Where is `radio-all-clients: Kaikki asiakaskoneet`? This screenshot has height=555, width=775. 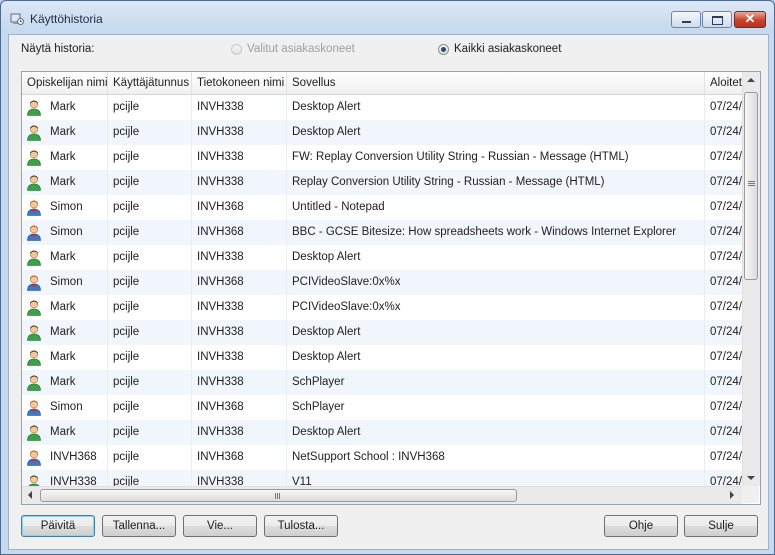
radio-all-clients: Kaikki asiakaskoneet is located at coordinates (499, 49).